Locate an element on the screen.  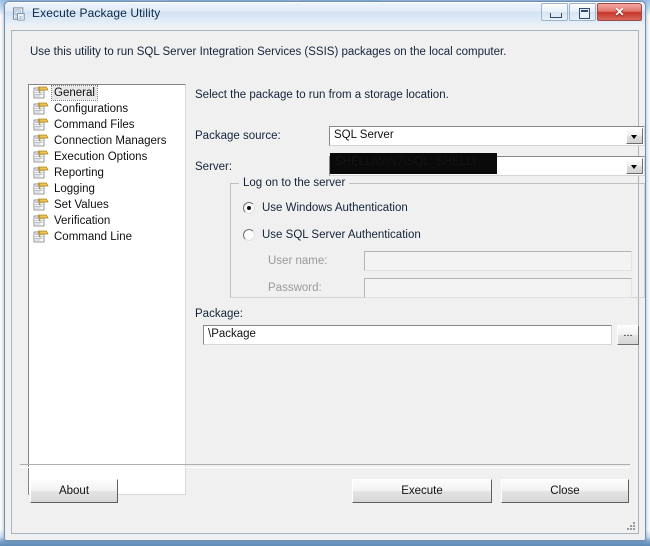
sidebar-item-connection-managers: Connection Managers is located at coordinates (107, 141).